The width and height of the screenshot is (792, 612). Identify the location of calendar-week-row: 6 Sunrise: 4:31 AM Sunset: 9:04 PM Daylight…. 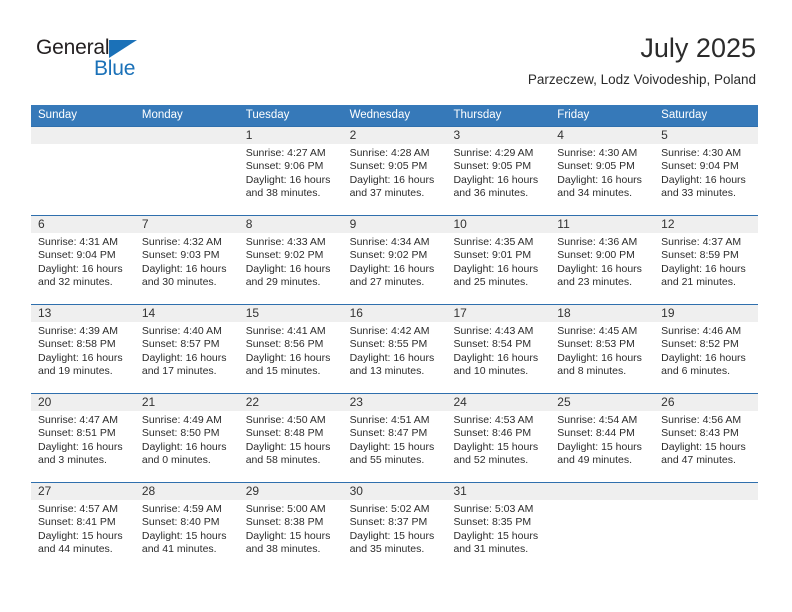
(395, 259).